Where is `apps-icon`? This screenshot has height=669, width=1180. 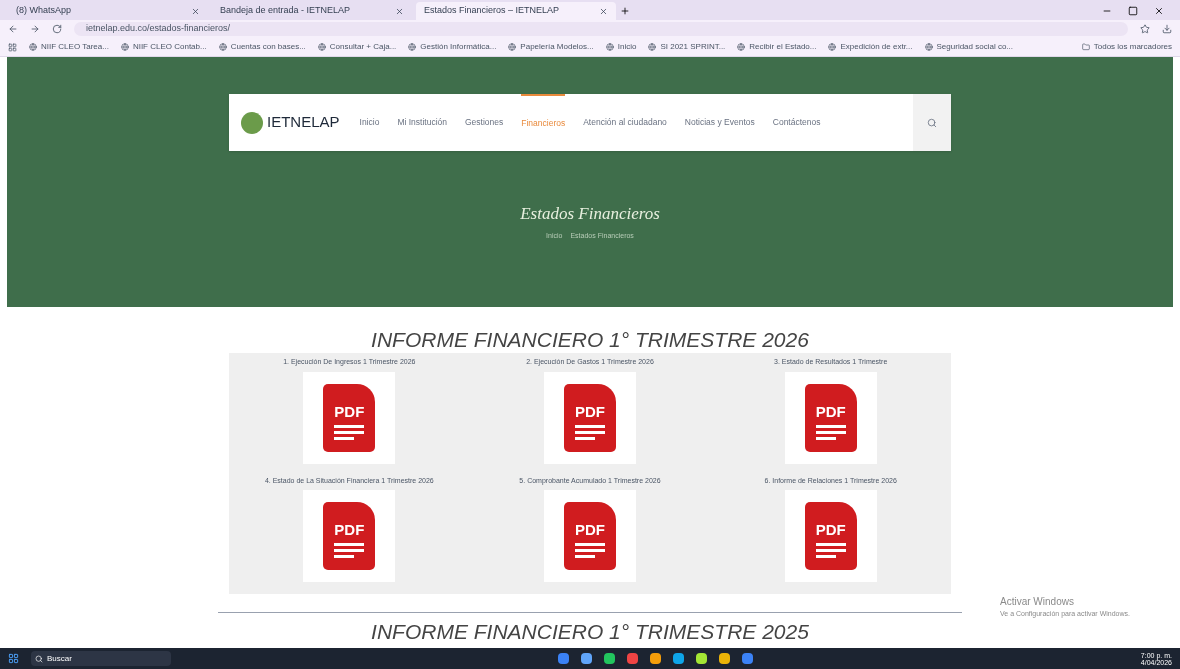
apps-icon is located at coordinates (12, 47).